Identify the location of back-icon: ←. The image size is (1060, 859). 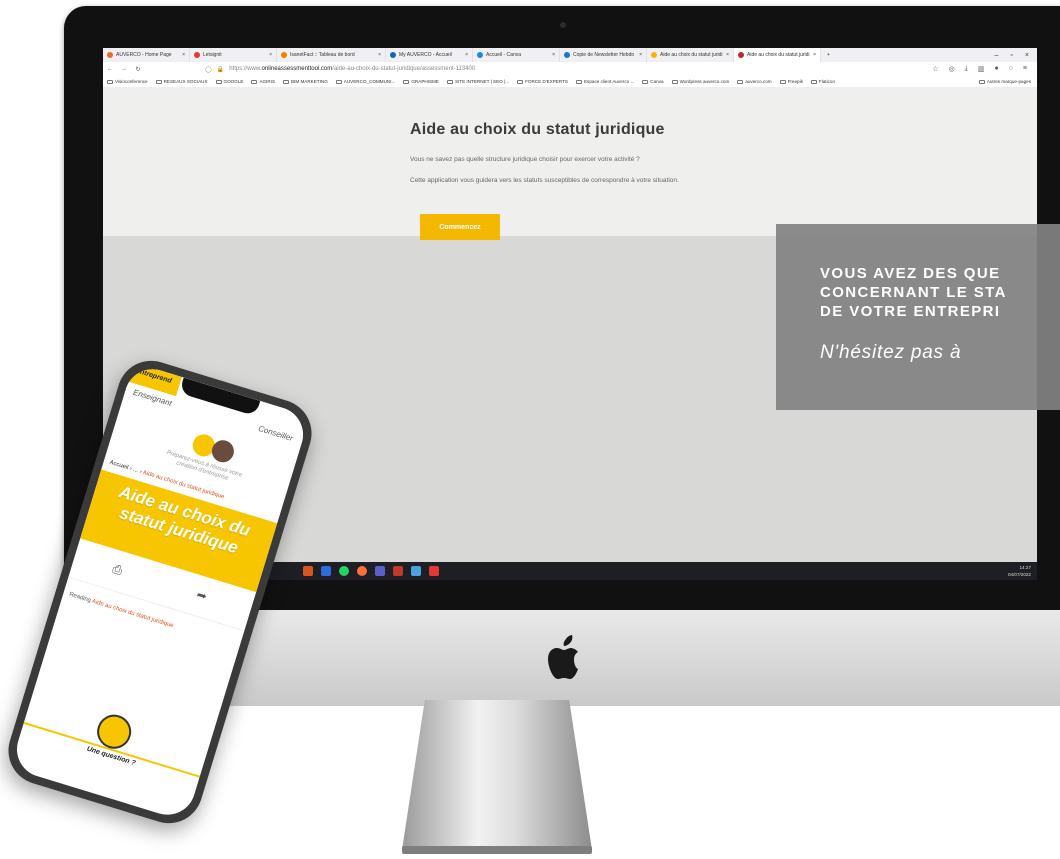
(110, 69).